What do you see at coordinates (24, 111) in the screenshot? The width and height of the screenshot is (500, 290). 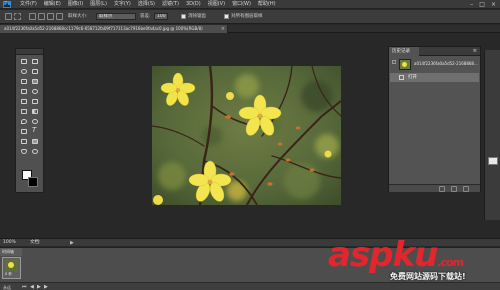 I see `eraser-tool-icon` at bounding box center [24, 111].